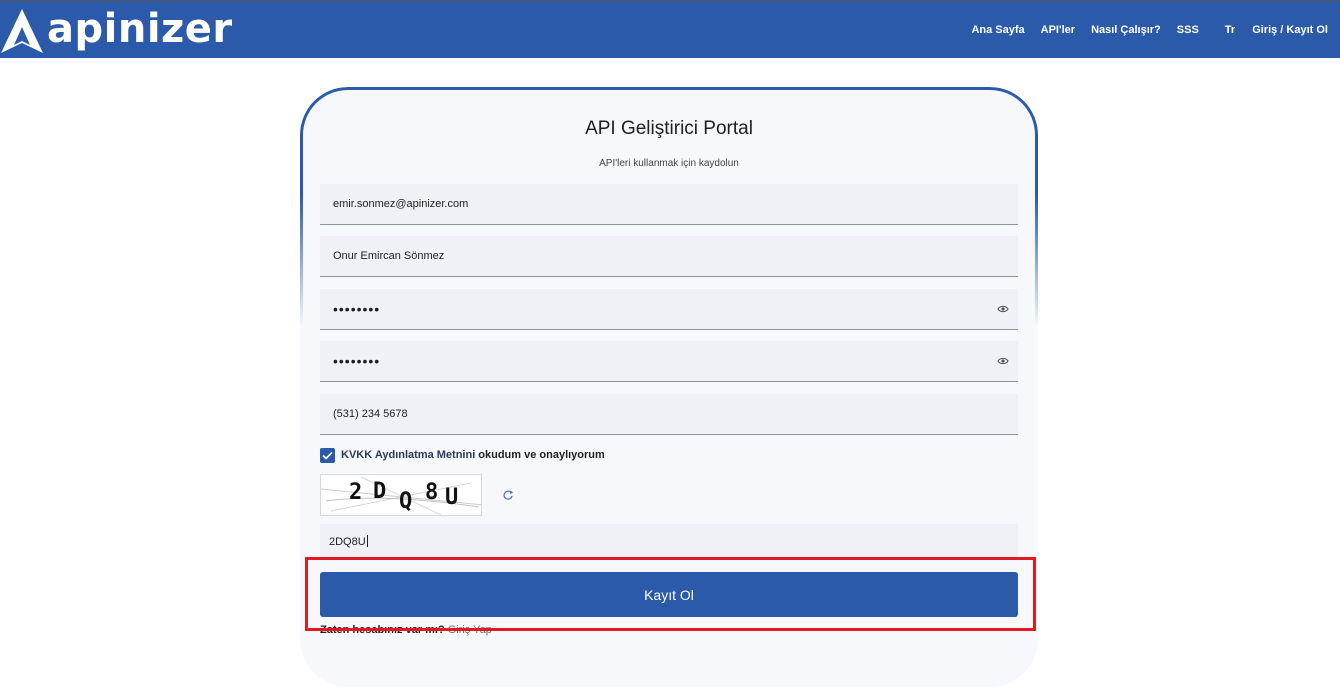  I want to click on logo-mark-icon, so click(22, 31).